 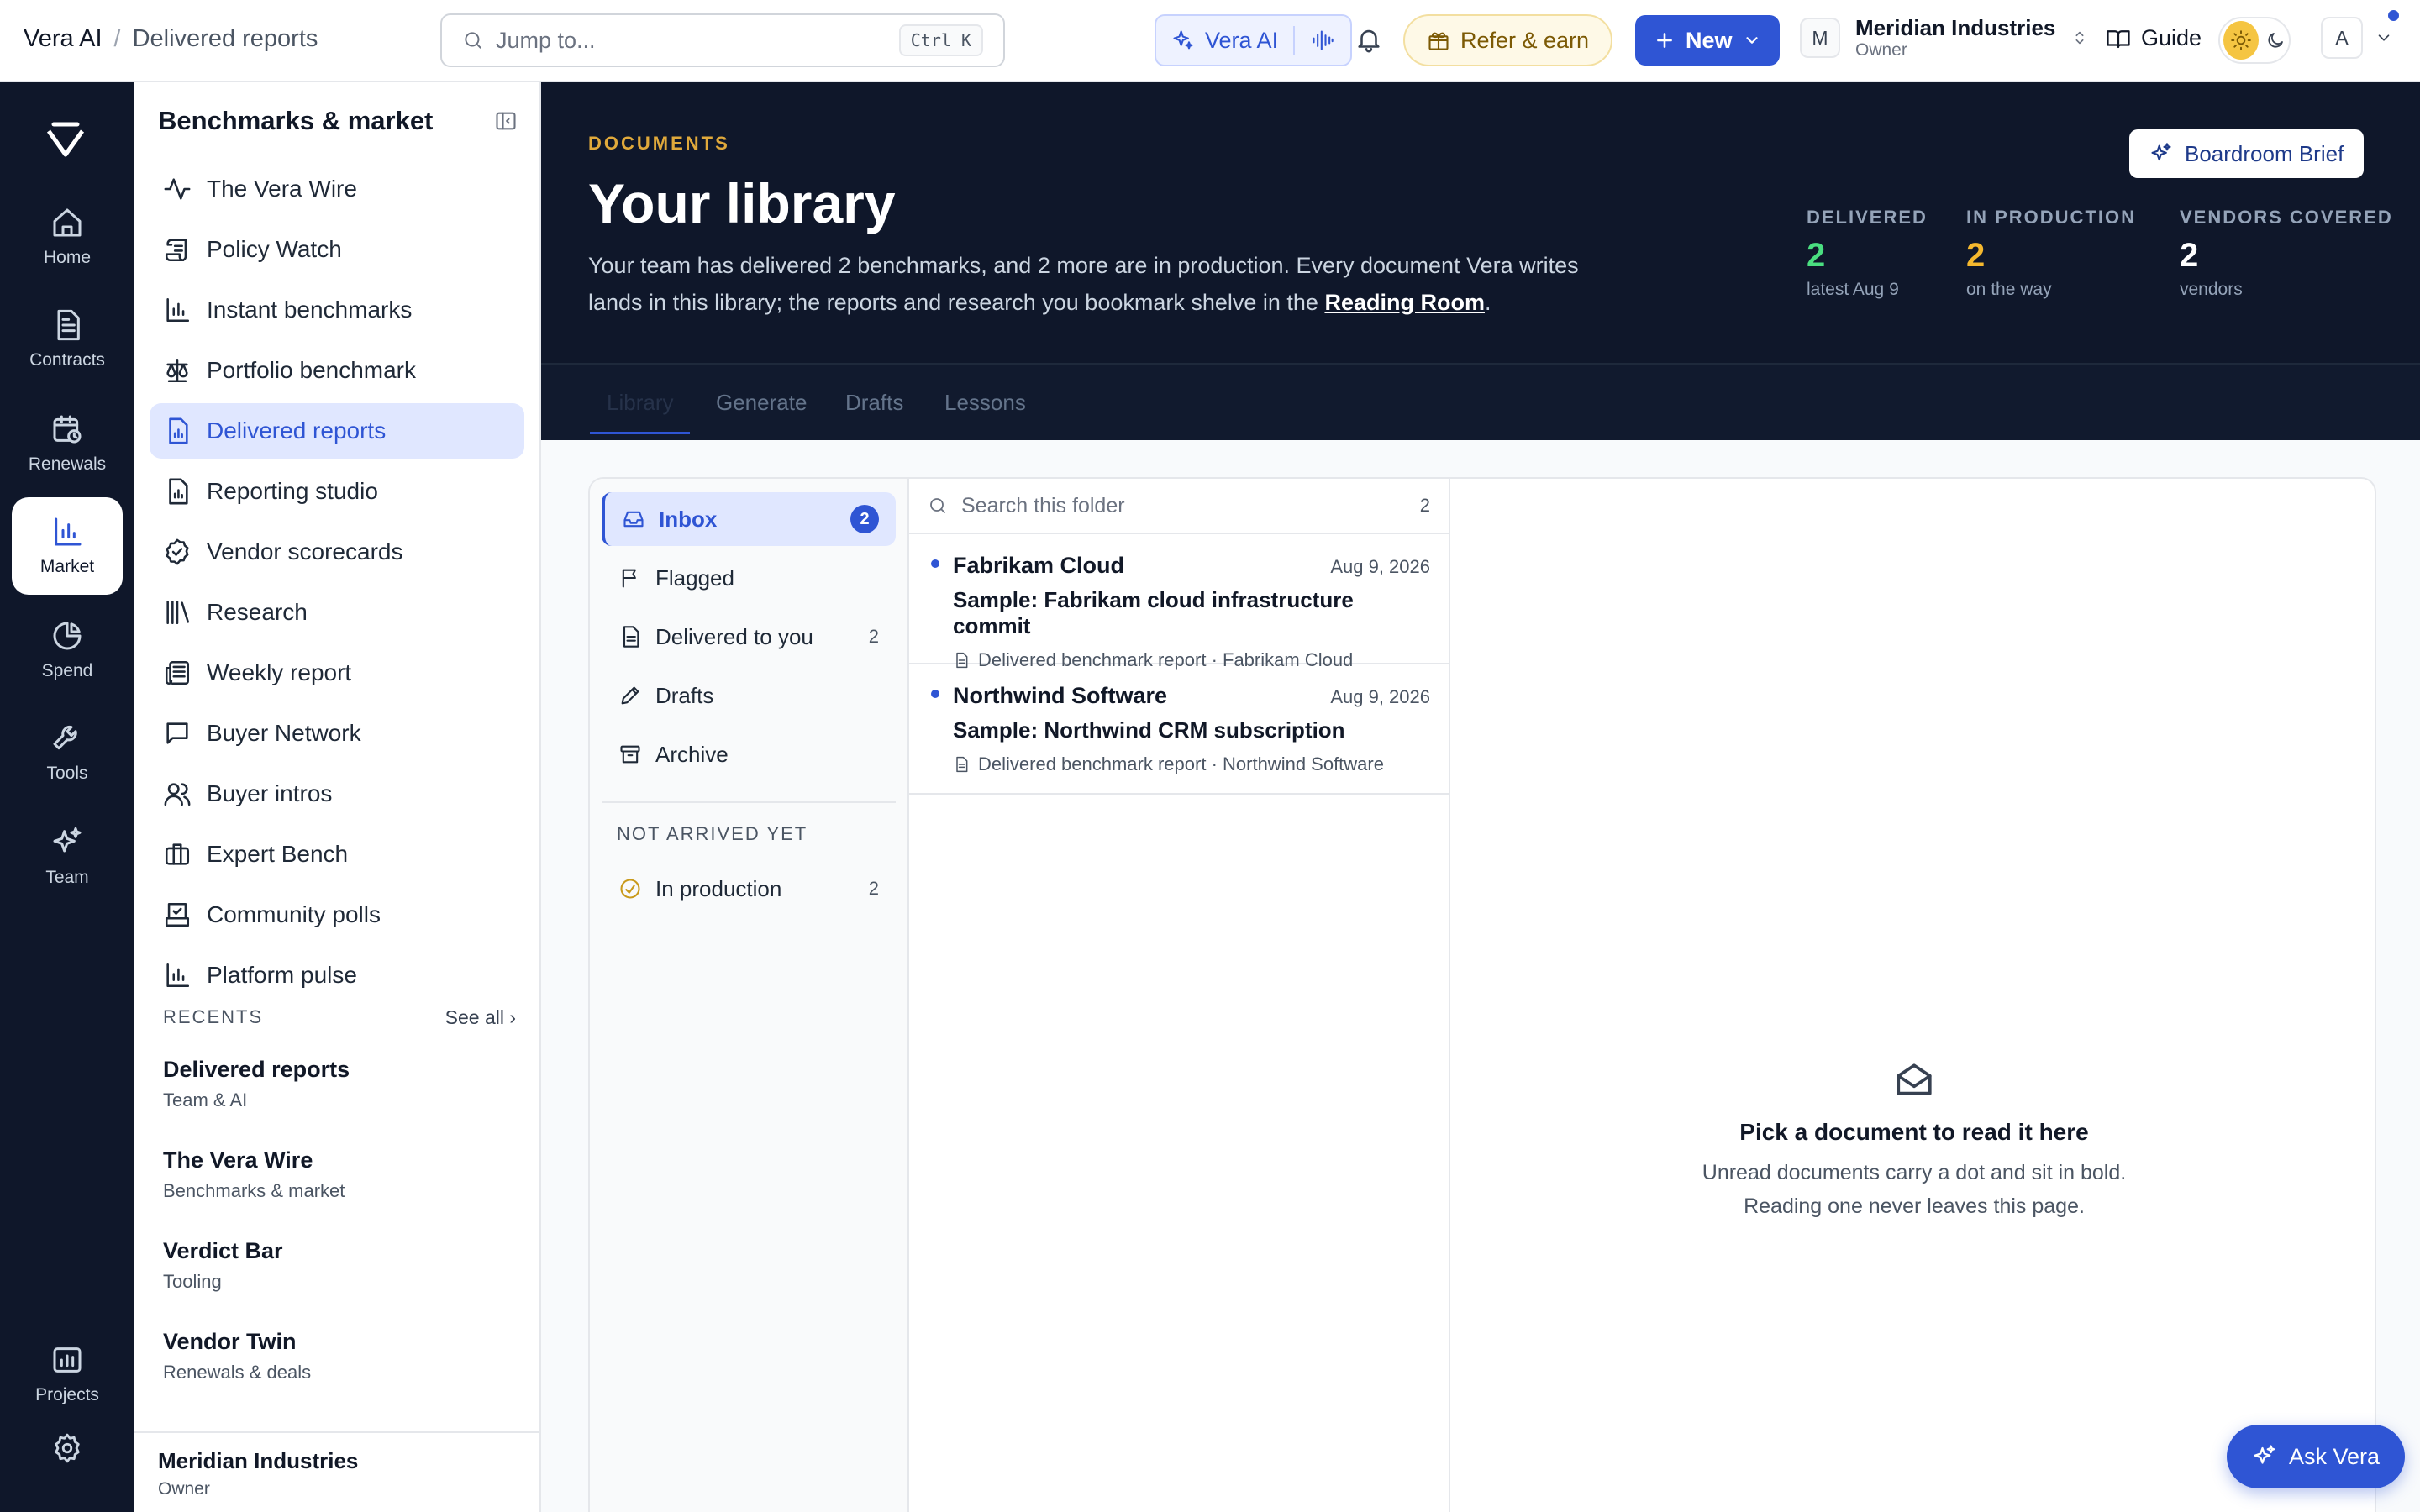 What do you see at coordinates (712, 833) in the screenshot?
I see `not-arrived-heading: NOT ARRIVED YET` at bounding box center [712, 833].